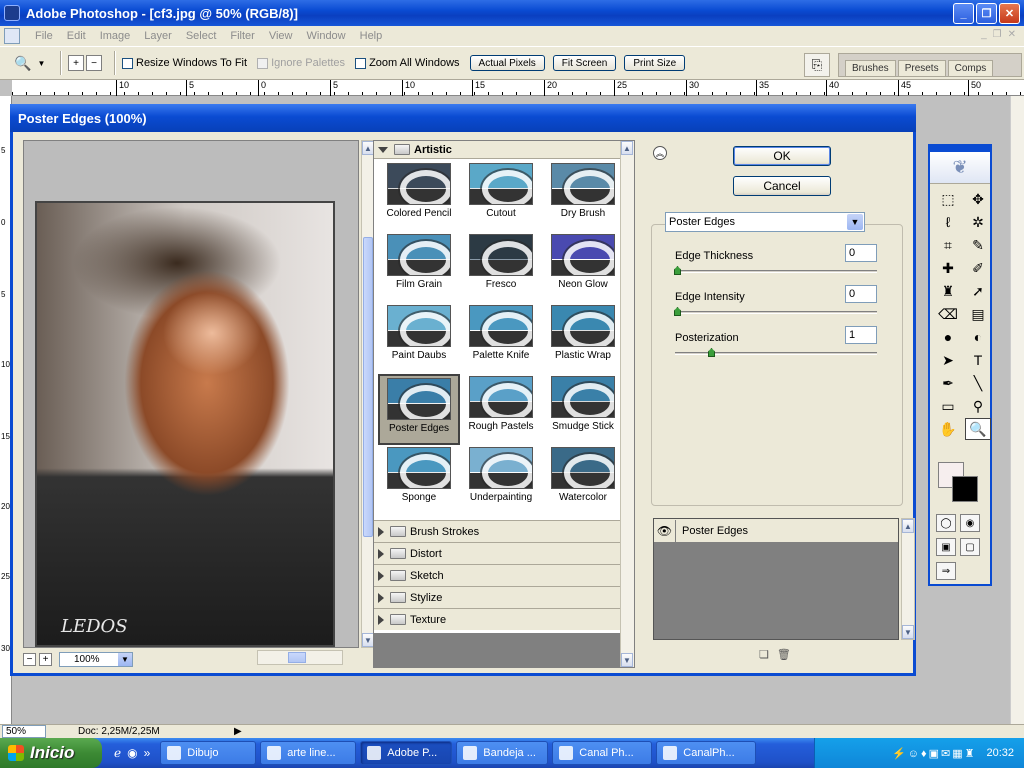 This screenshot has height=768, width=1024. What do you see at coordinates (784, 654) in the screenshot?
I see `delete-effect-layer-icon: 🗑` at bounding box center [784, 654].